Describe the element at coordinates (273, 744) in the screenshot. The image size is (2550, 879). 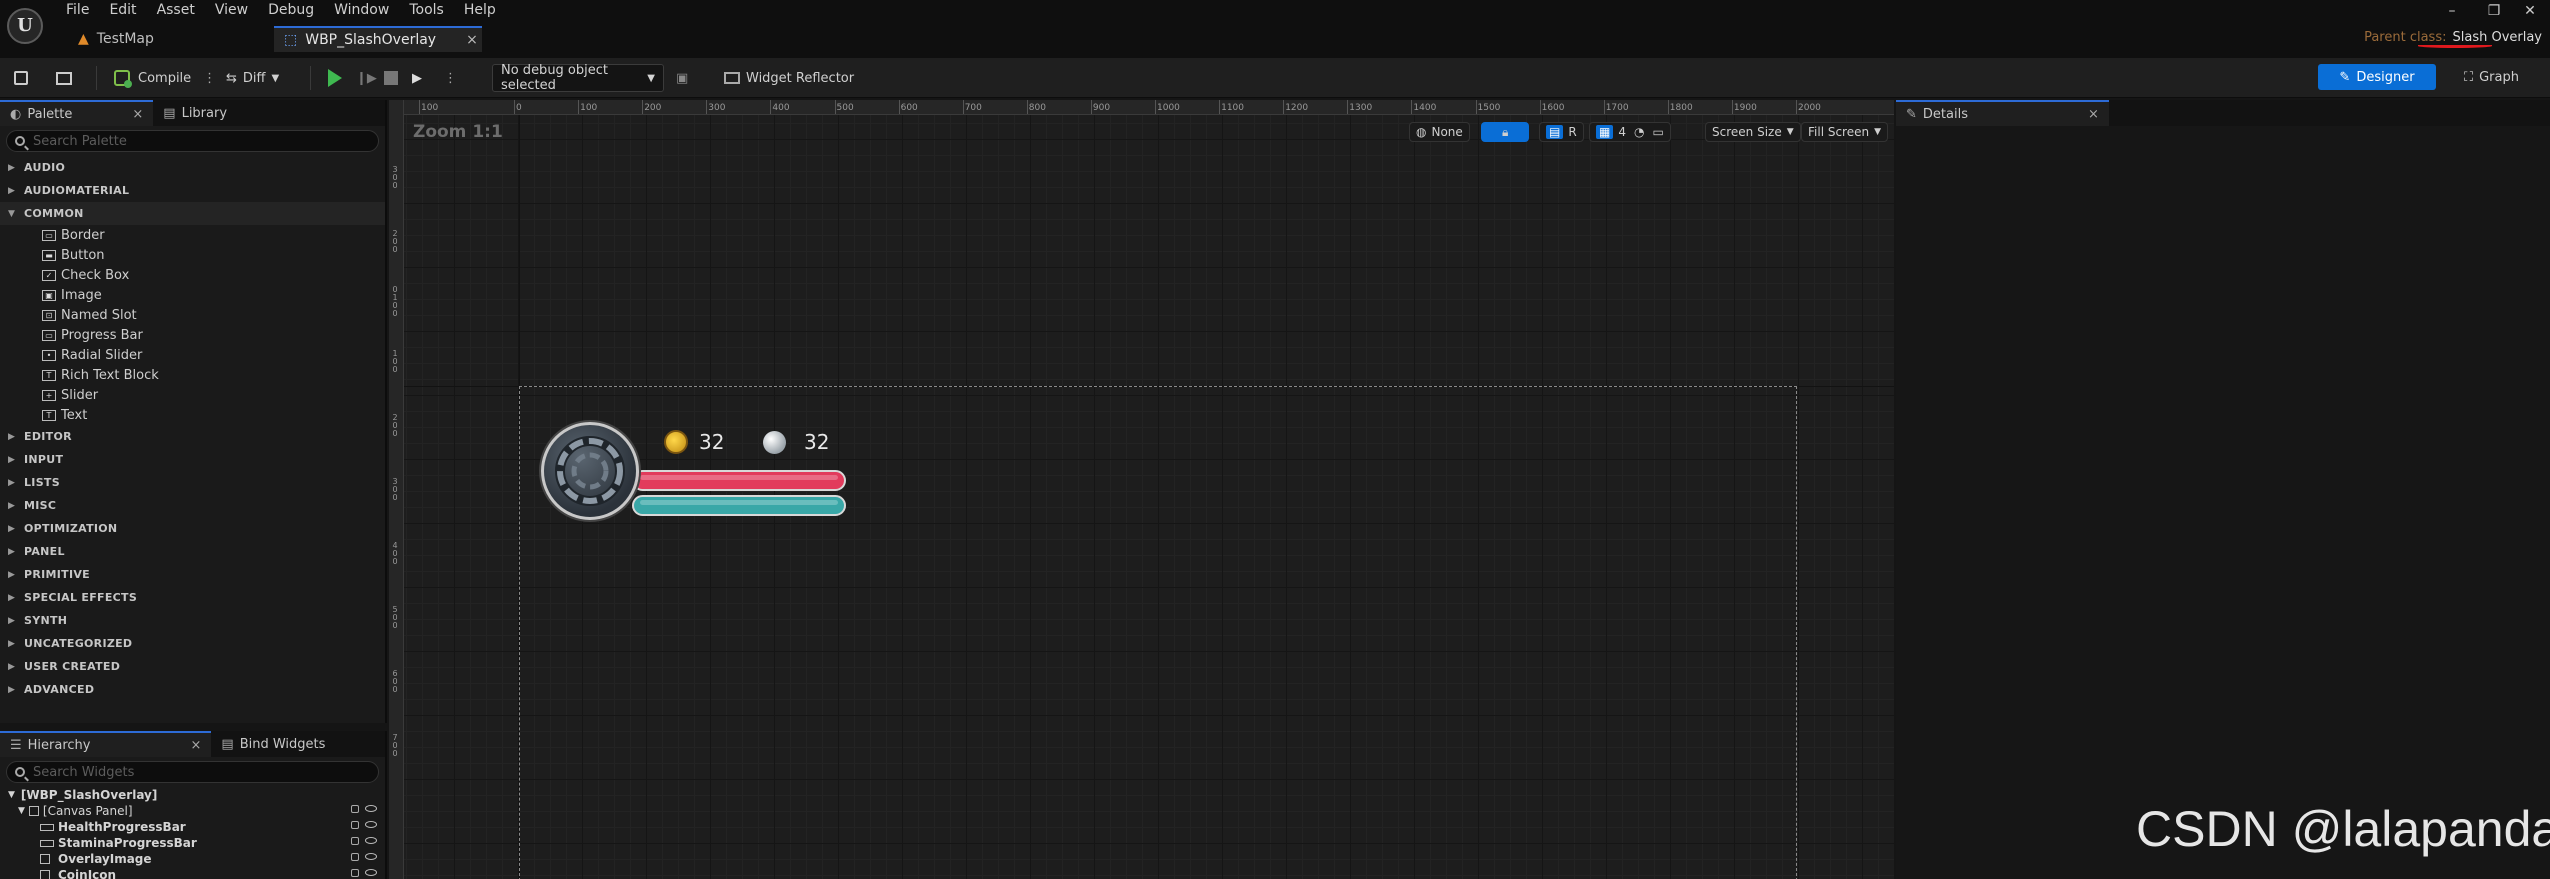
I see `tab-bind-widgets: ▤ Bind Widgets` at that location.